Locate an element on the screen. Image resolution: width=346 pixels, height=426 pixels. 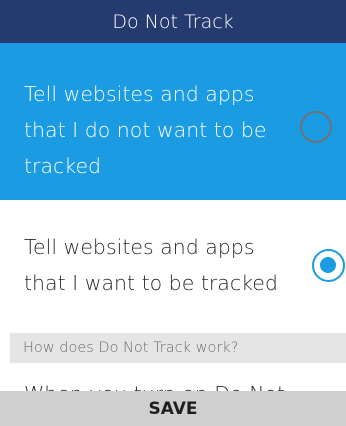
save-button-label: SAVE is located at coordinates (173, 408).